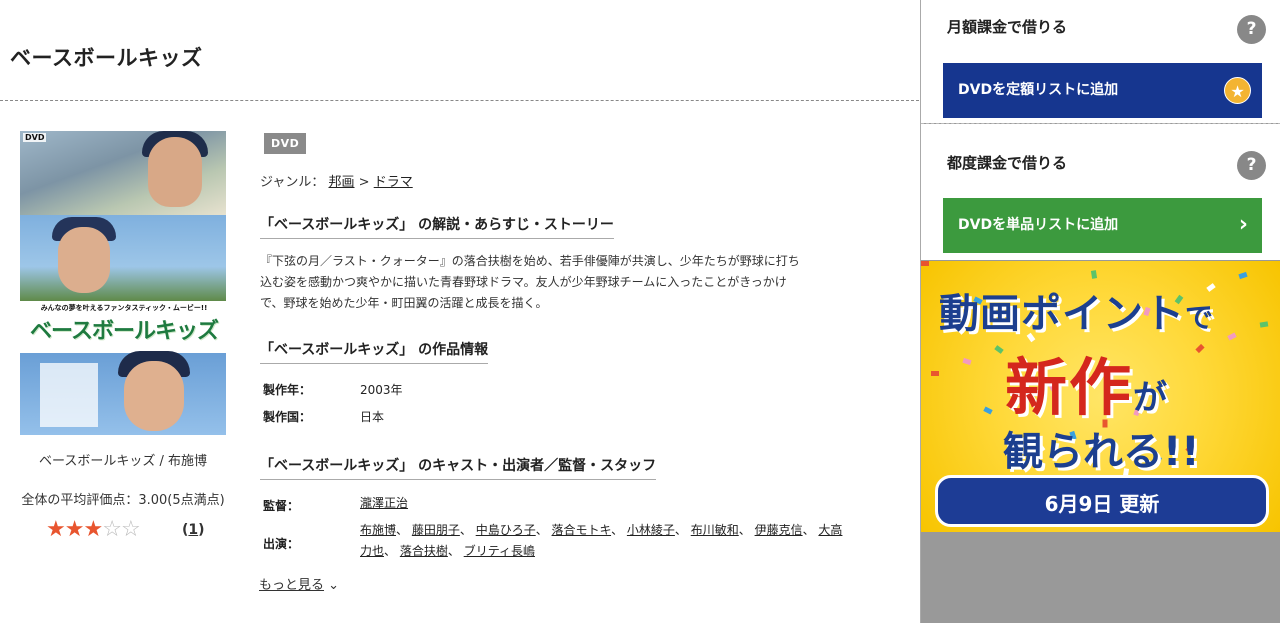 The image size is (1280, 623). What do you see at coordinates (281, 544) in the screenshot?
I see `cast-label: 出演：` at bounding box center [281, 544].